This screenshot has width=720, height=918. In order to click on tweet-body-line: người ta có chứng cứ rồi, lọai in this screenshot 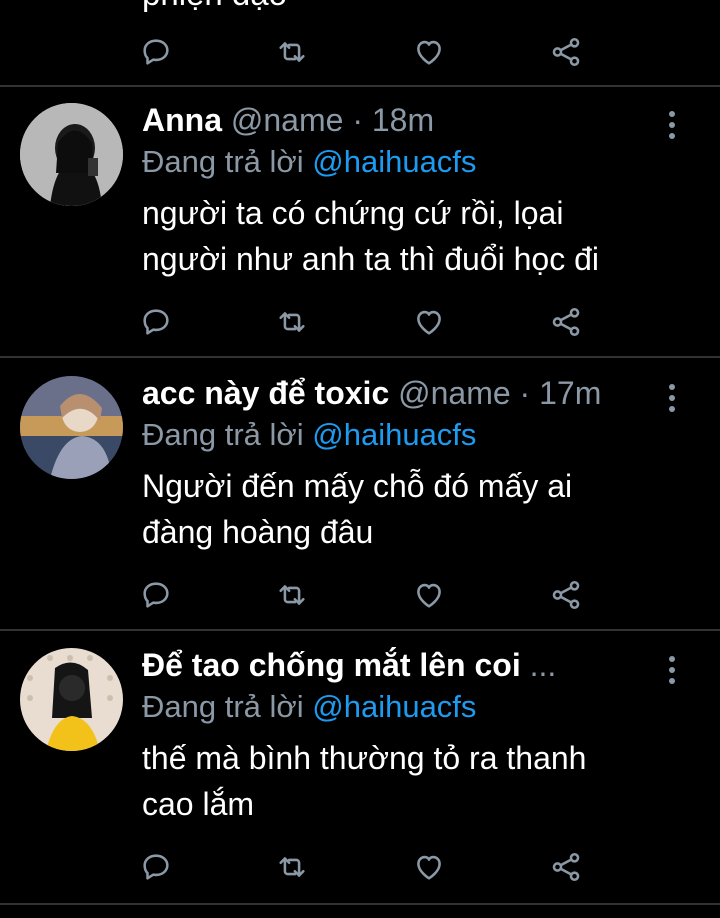, I will do `click(353, 213)`.